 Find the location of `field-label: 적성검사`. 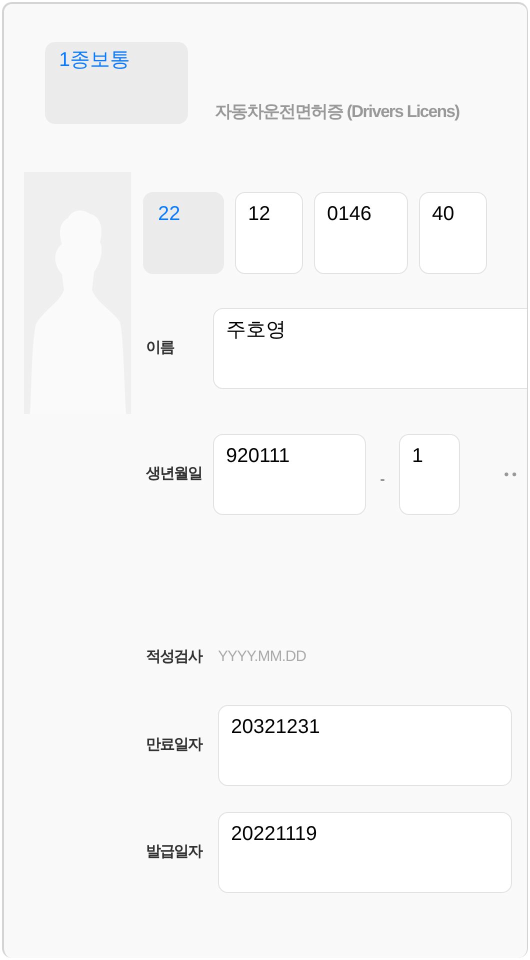

field-label: 적성검사 is located at coordinates (174, 657).